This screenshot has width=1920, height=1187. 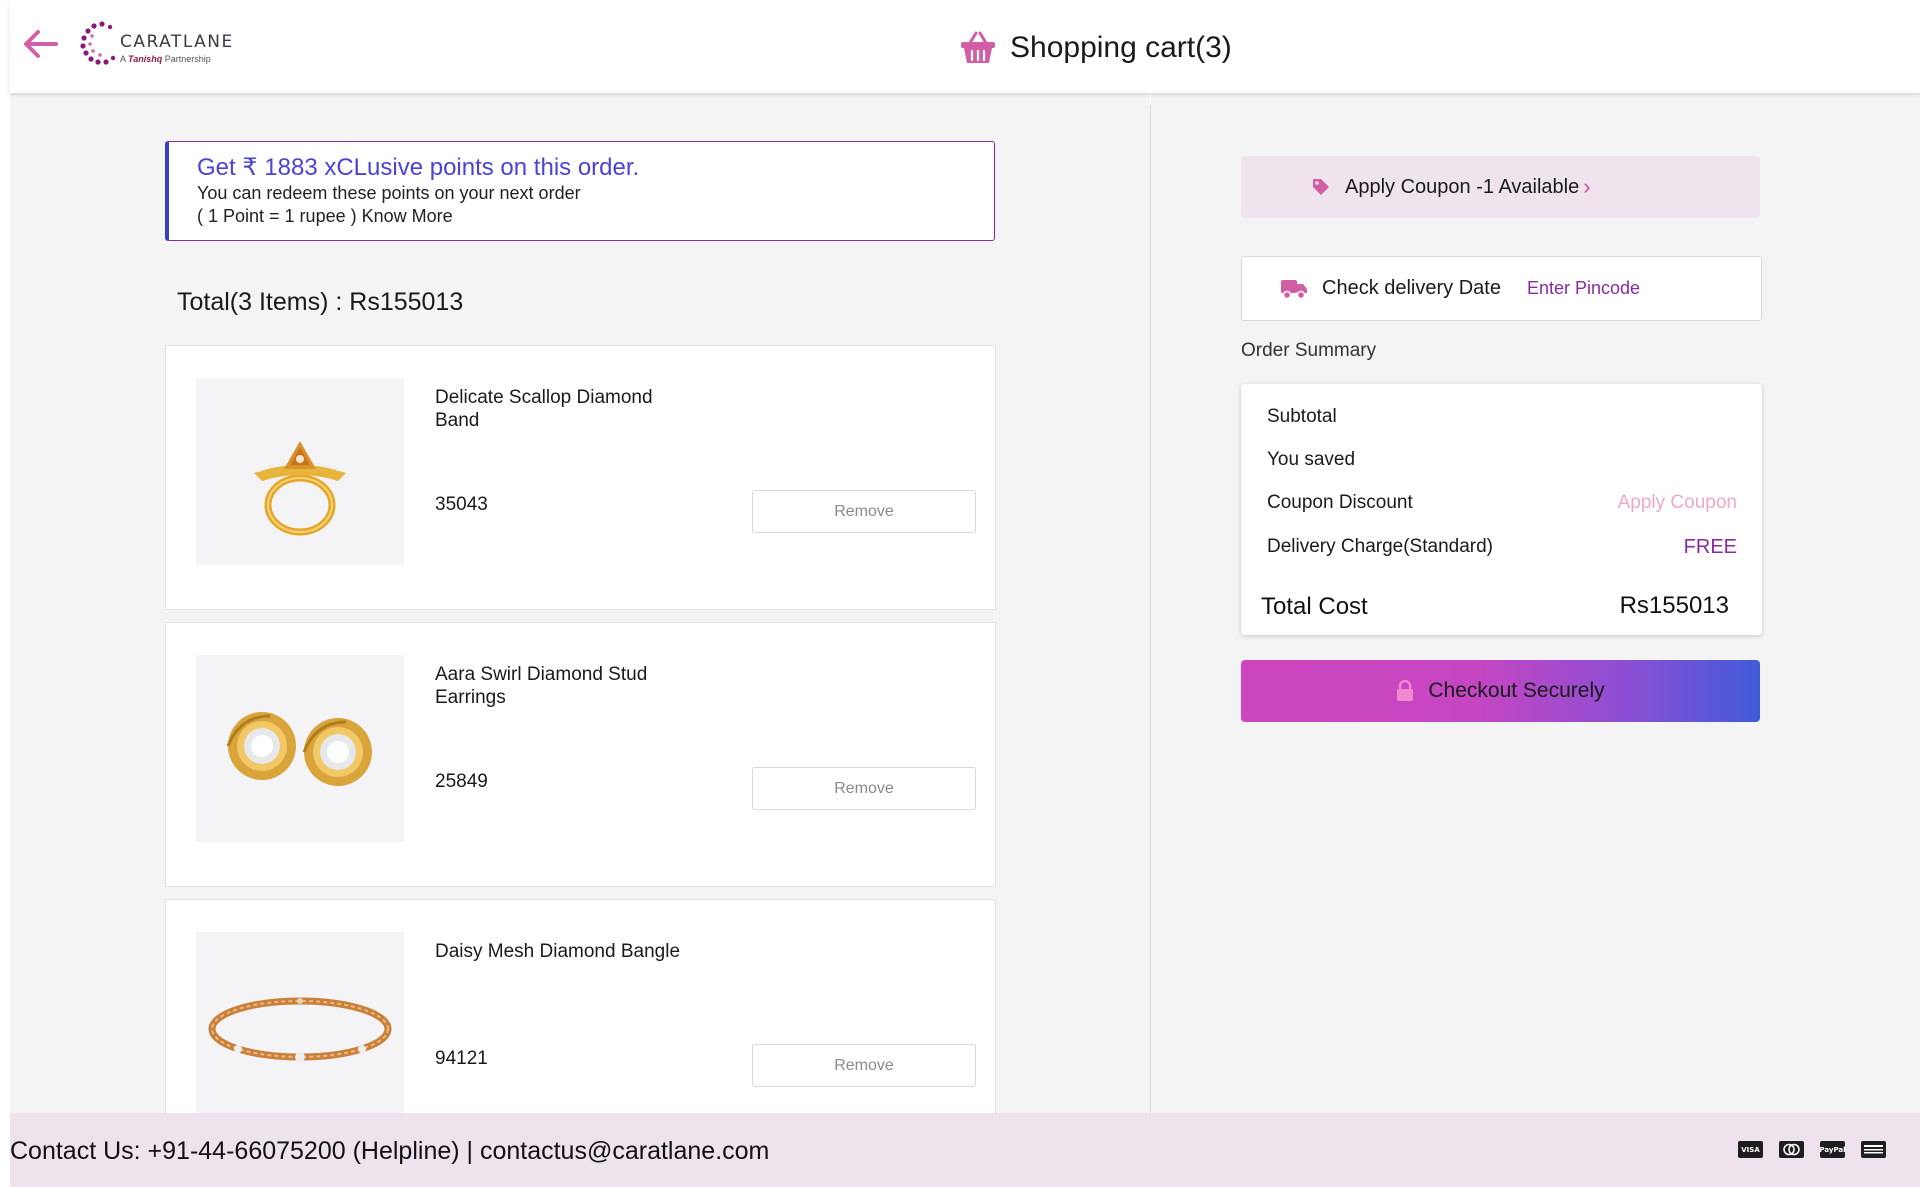 I want to click on know-more-link: Know More, so click(x=407, y=216).